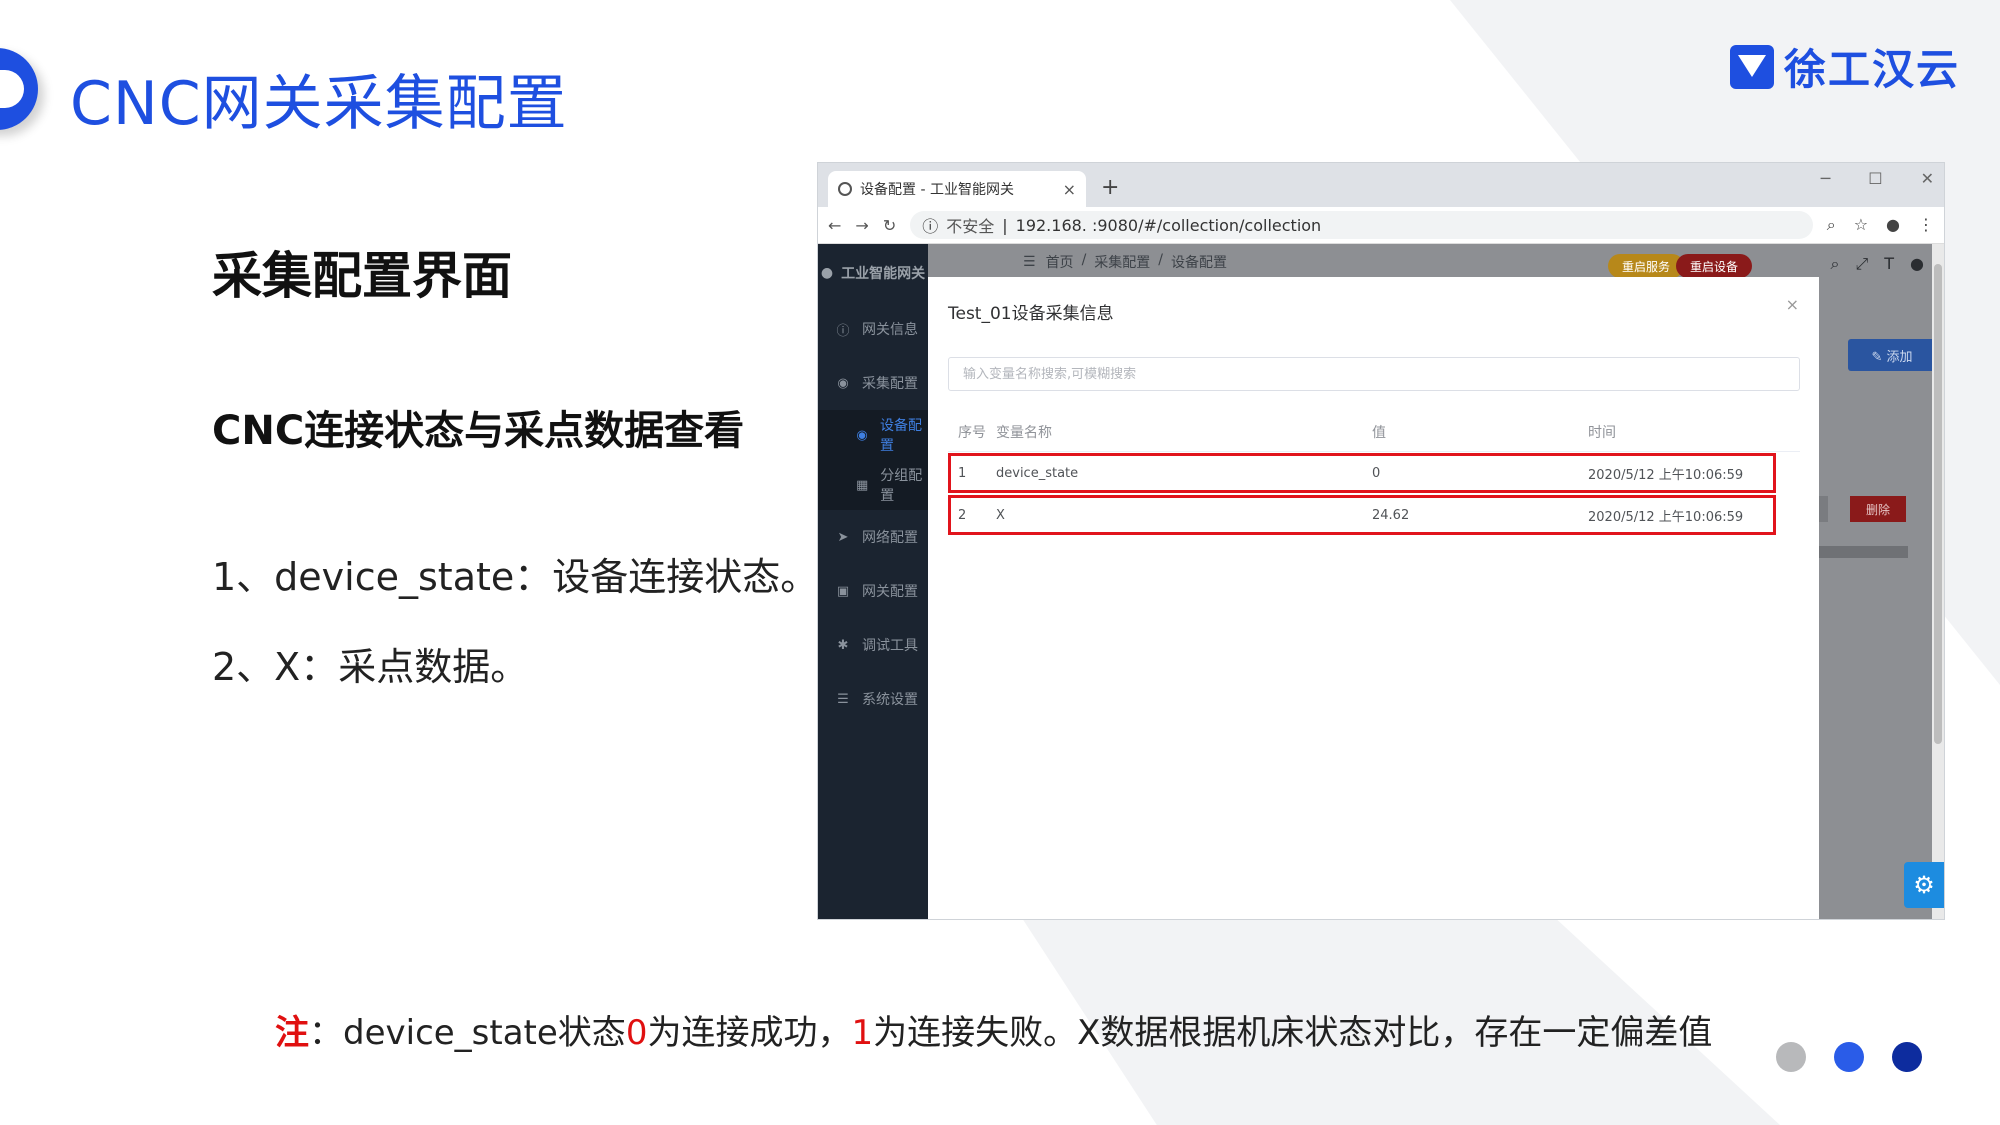  Describe the element at coordinates (873, 435) in the screenshot. I see `sidebar-item-device-config: ◉ 设备配置` at that location.